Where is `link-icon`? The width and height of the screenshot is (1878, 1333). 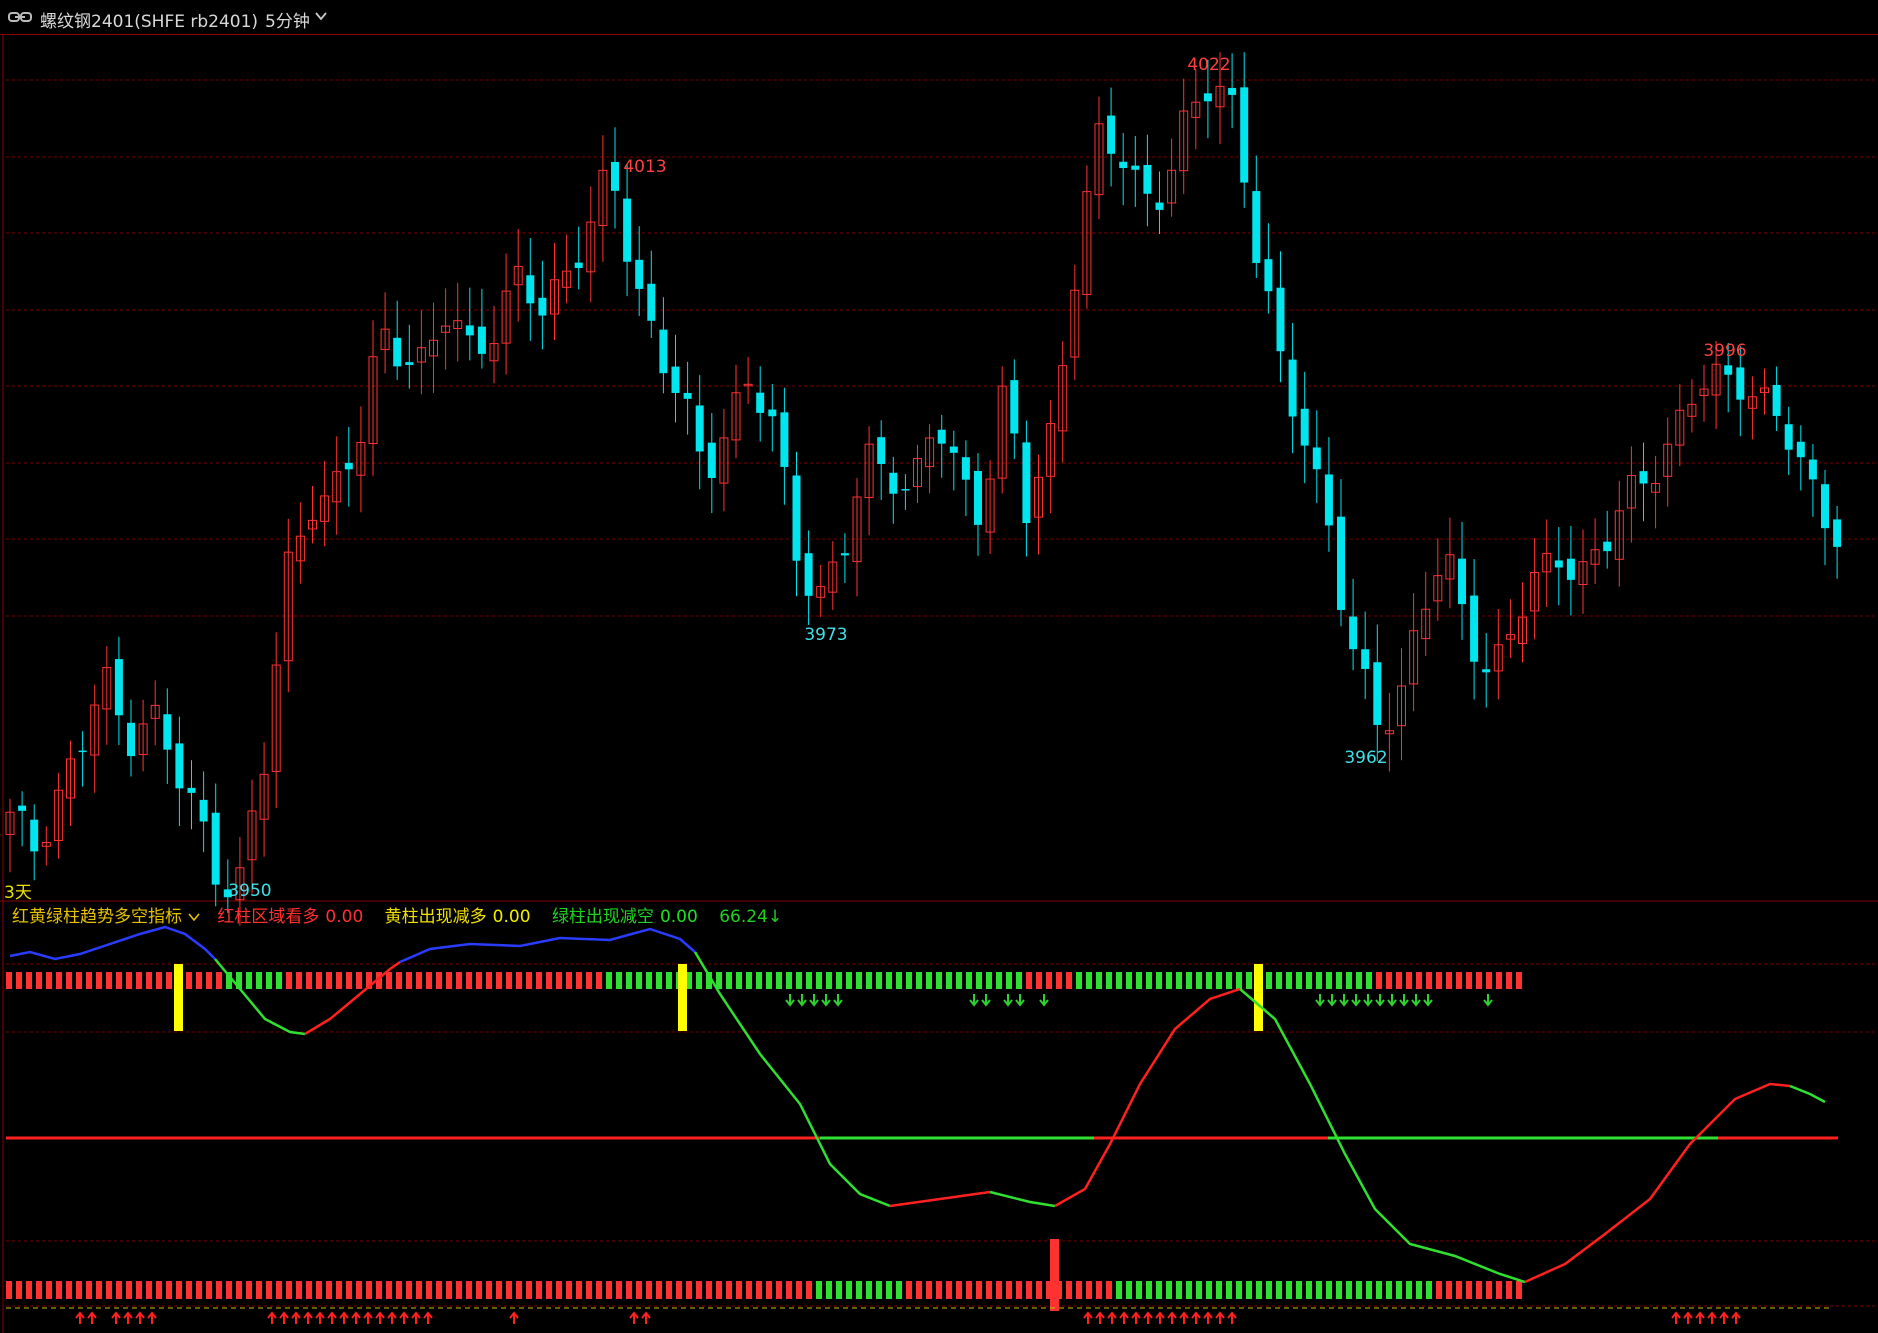
link-icon is located at coordinates (20, 17).